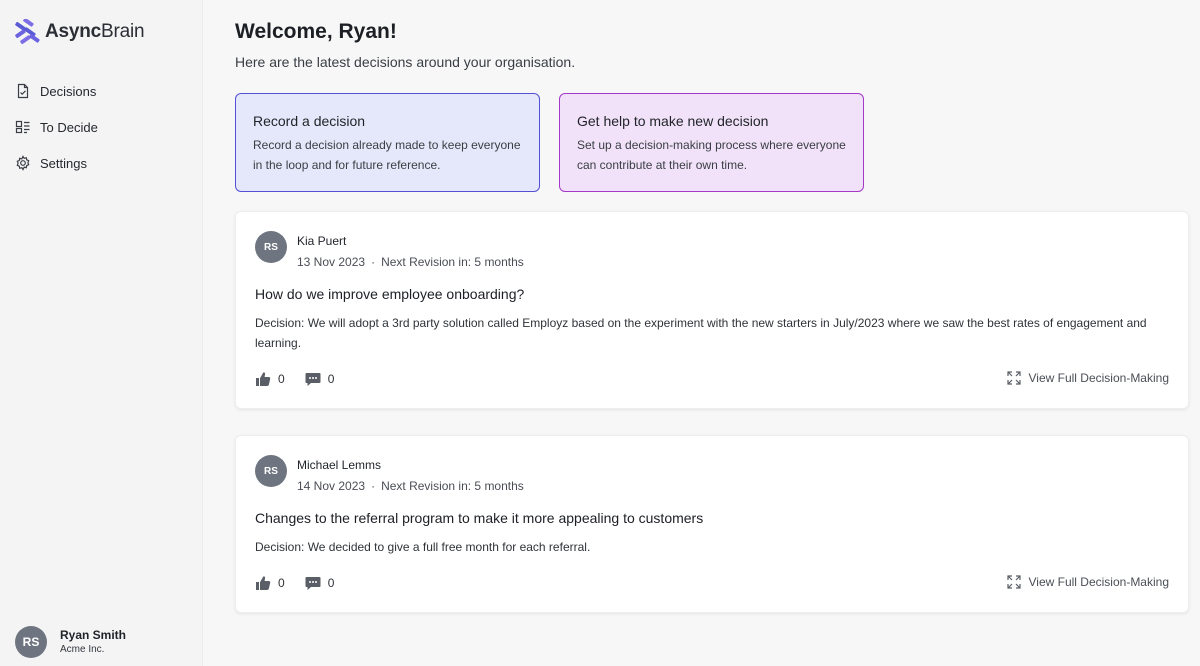 The image size is (1200, 666). I want to click on decision-author: Michael Lemms, so click(339, 465).